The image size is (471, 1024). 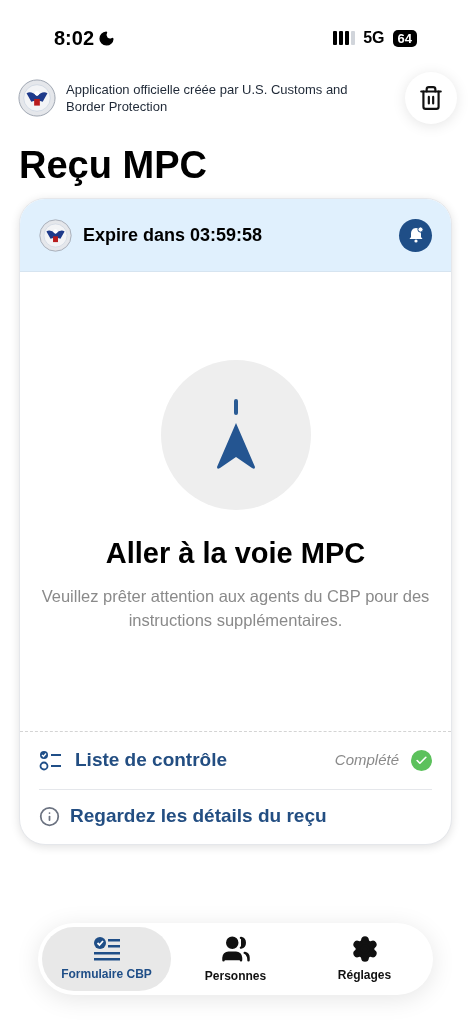 I want to click on battery-indicator: 64, so click(x=404, y=38).